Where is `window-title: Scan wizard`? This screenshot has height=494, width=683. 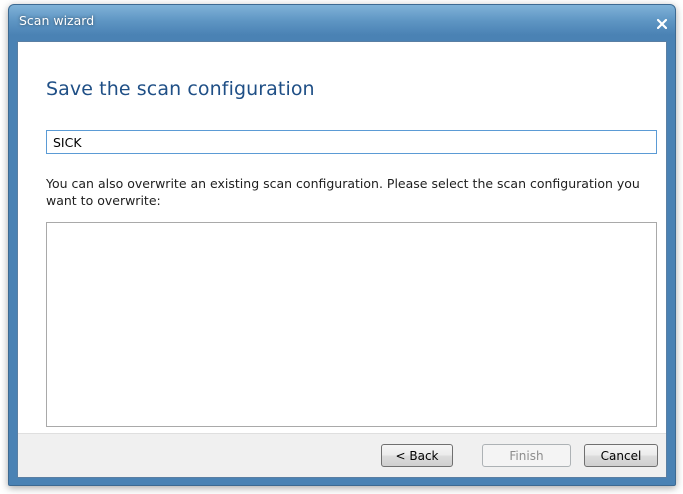
window-title: Scan wizard is located at coordinates (57, 20).